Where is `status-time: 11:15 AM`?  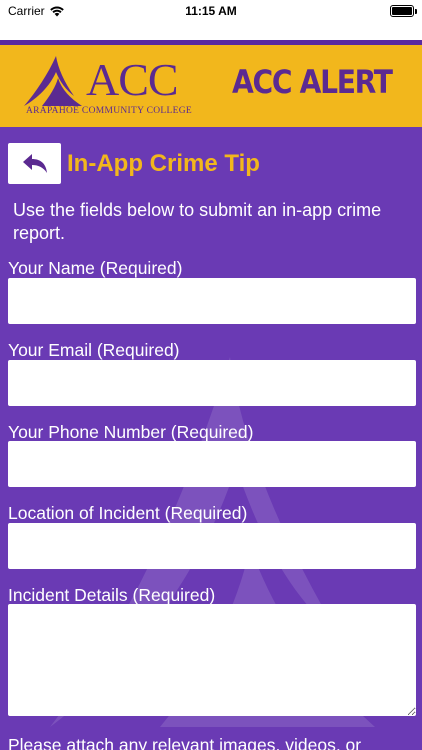
status-time: 11:15 AM is located at coordinates (211, 11).